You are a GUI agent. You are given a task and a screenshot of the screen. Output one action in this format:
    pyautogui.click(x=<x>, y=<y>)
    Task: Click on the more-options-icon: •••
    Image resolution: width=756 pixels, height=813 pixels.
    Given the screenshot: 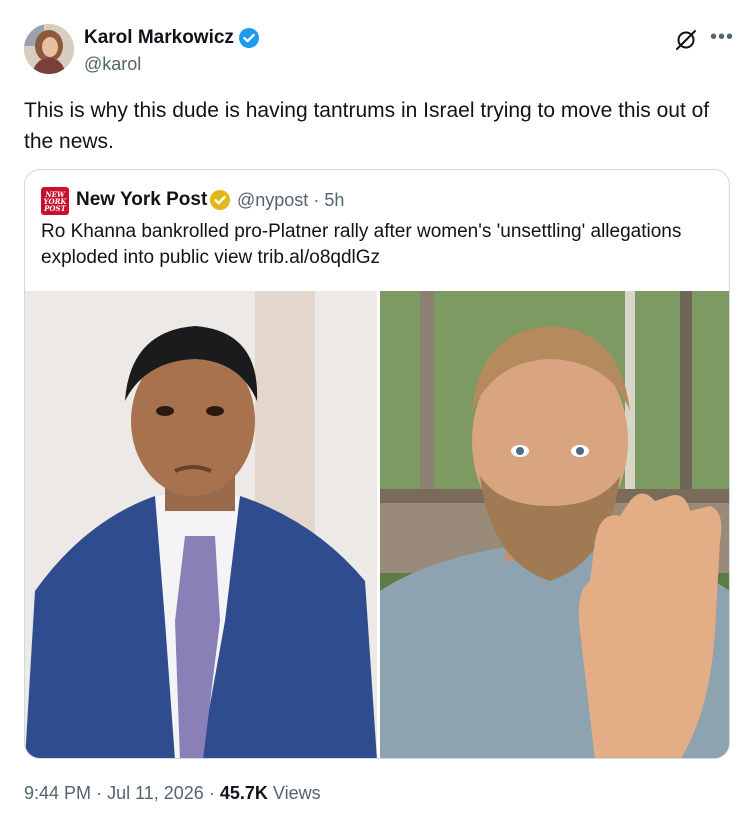 What is the action you would take?
    pyautogui.click(x=722, y=37)
    